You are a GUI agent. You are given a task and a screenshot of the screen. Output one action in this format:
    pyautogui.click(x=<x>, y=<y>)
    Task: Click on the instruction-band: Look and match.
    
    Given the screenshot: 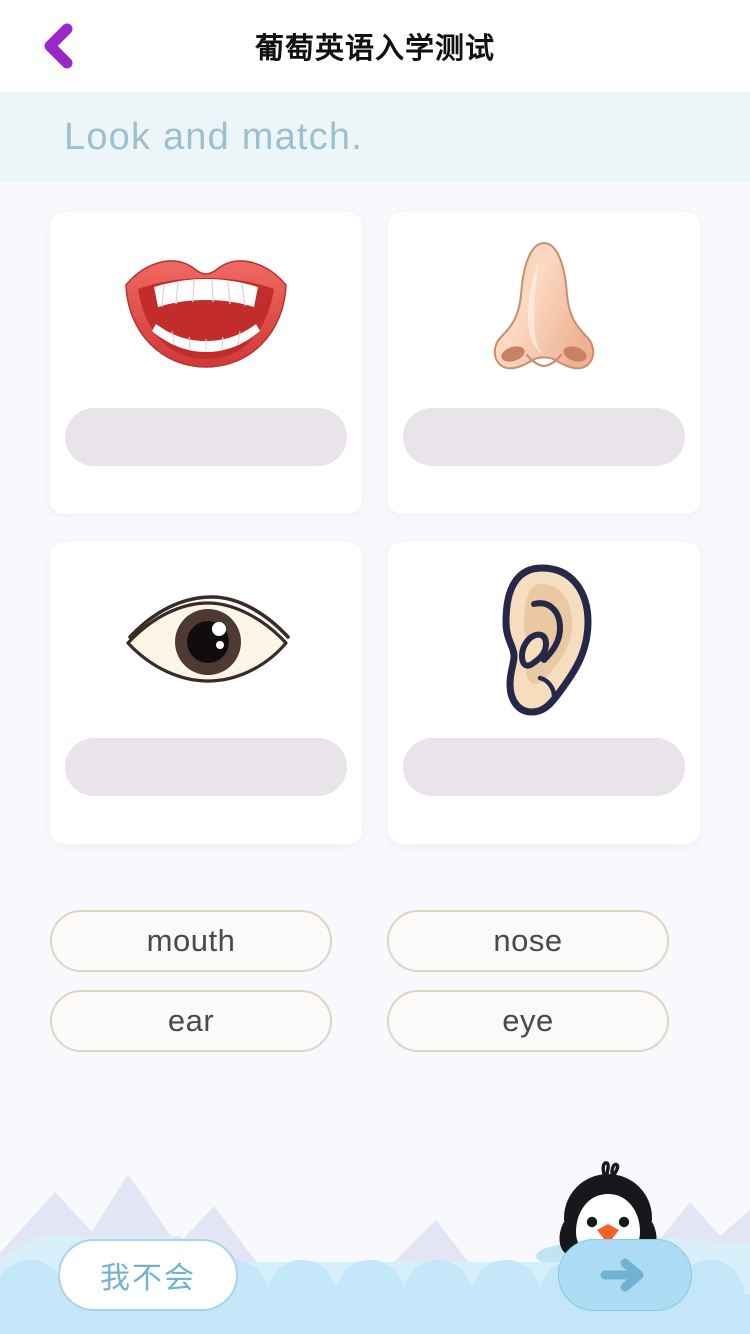 What is the action you would take?
    pyautogui.click(x=375, y=137)
    